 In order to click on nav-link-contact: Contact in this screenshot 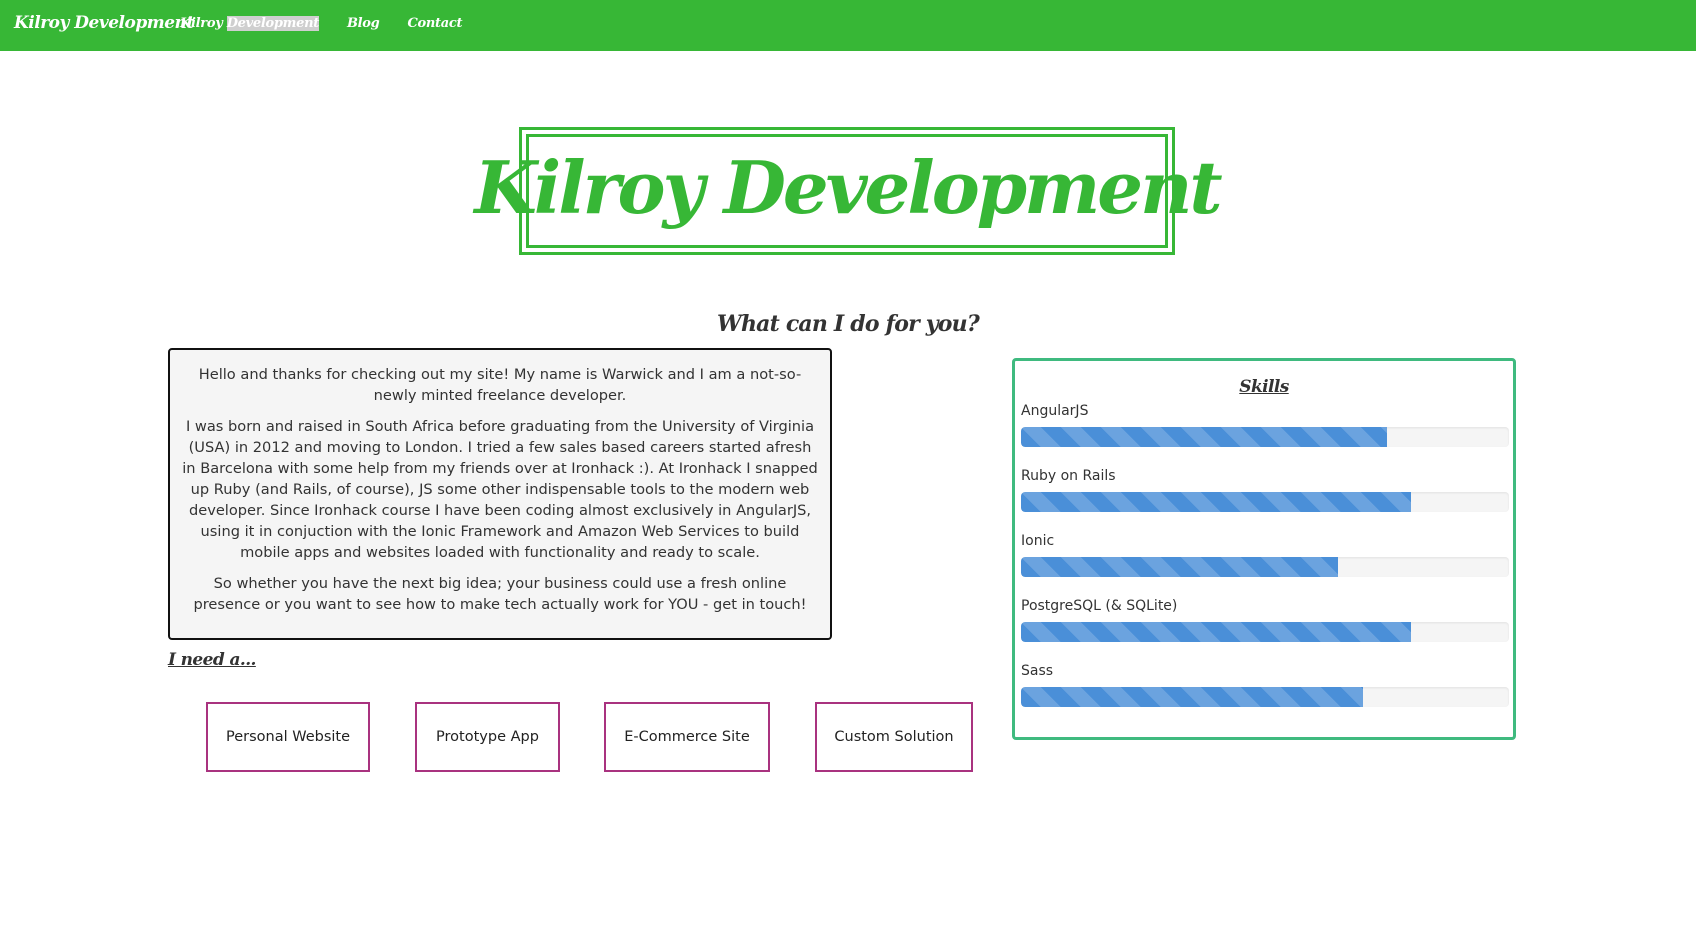, I will do `click(434, 23)`.